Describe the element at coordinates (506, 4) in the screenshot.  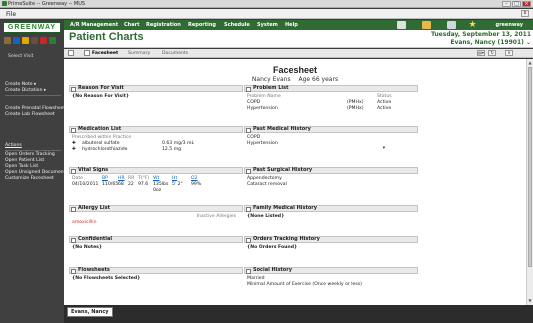
I see `minimize-button: –` at that location.